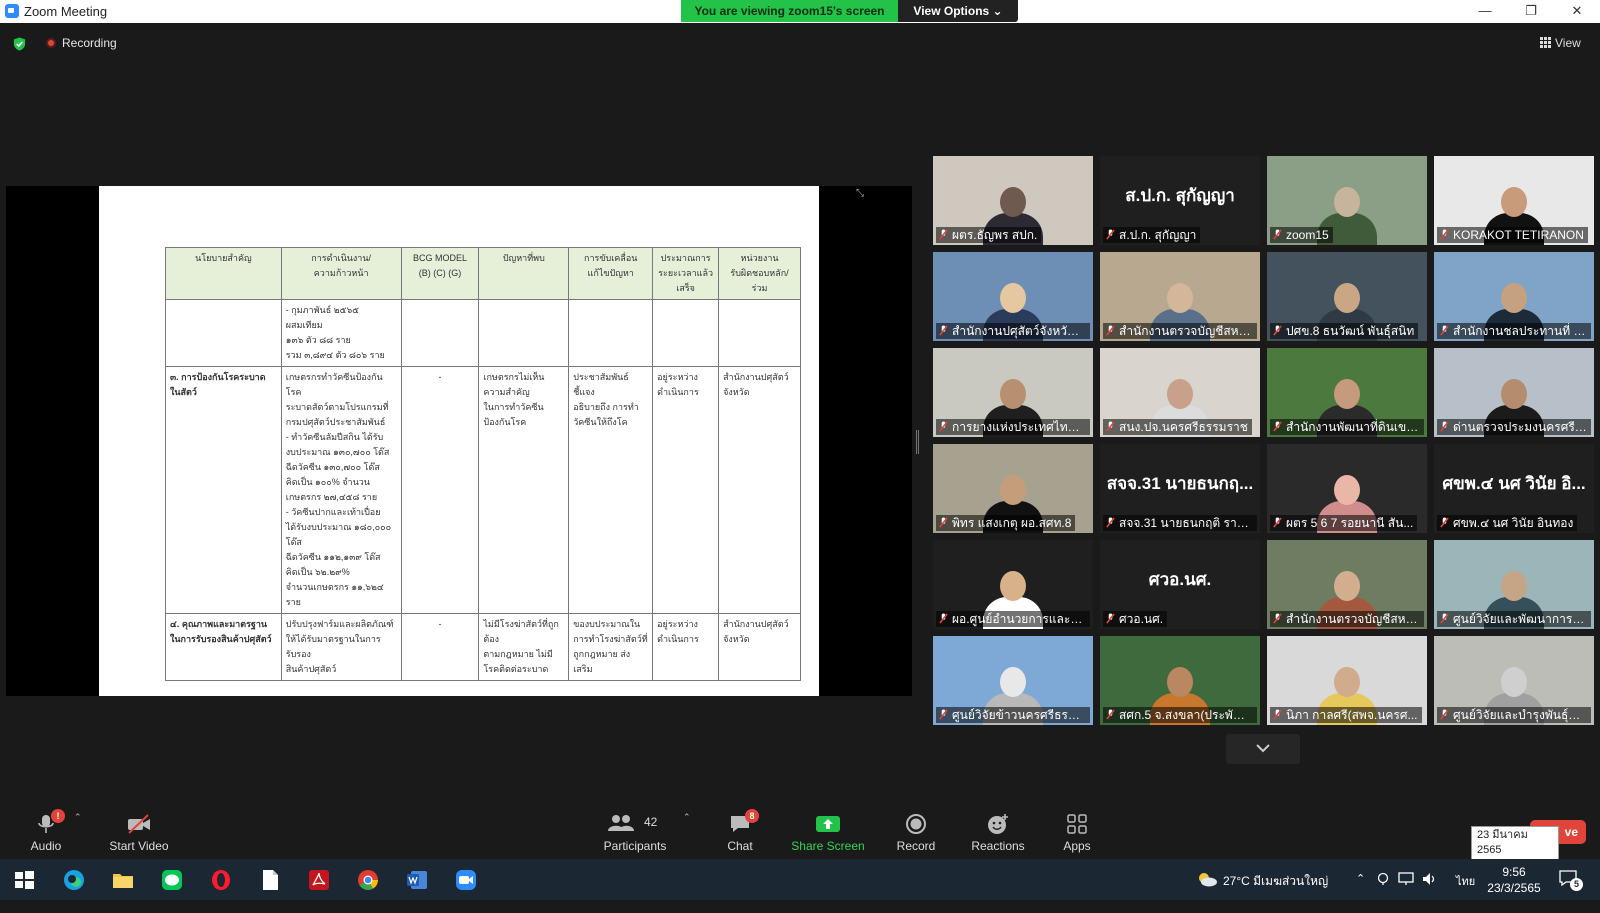  Describe the element at coordinates (12, 11) in the screenshot. I see `zoom-app-icon` at that location.